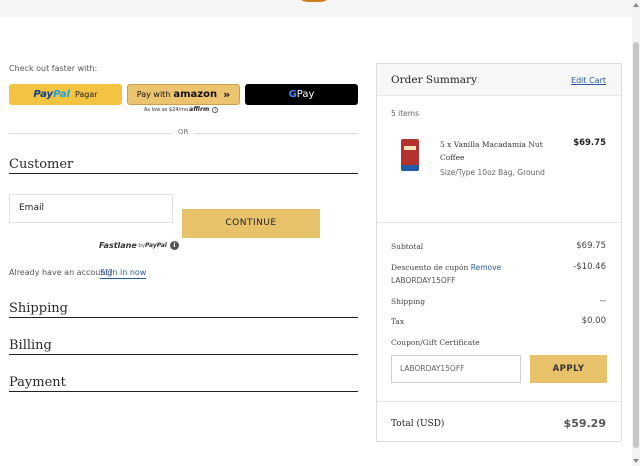 The width and height of the screenshot is (640, 466). Describe the element at coordinates (486, 267) in the screenshot. I see `remove-coupon-link: Remove` at that location.